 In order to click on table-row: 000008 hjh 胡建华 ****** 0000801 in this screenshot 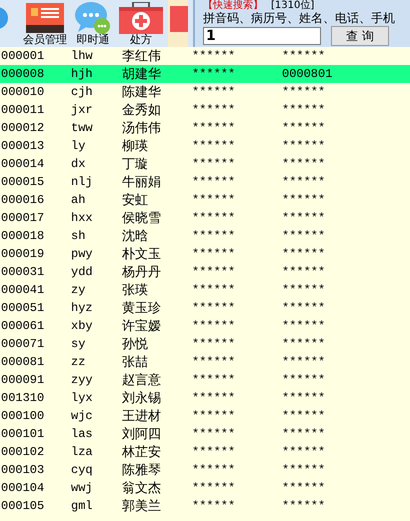, I will do `click(205, 74)`.